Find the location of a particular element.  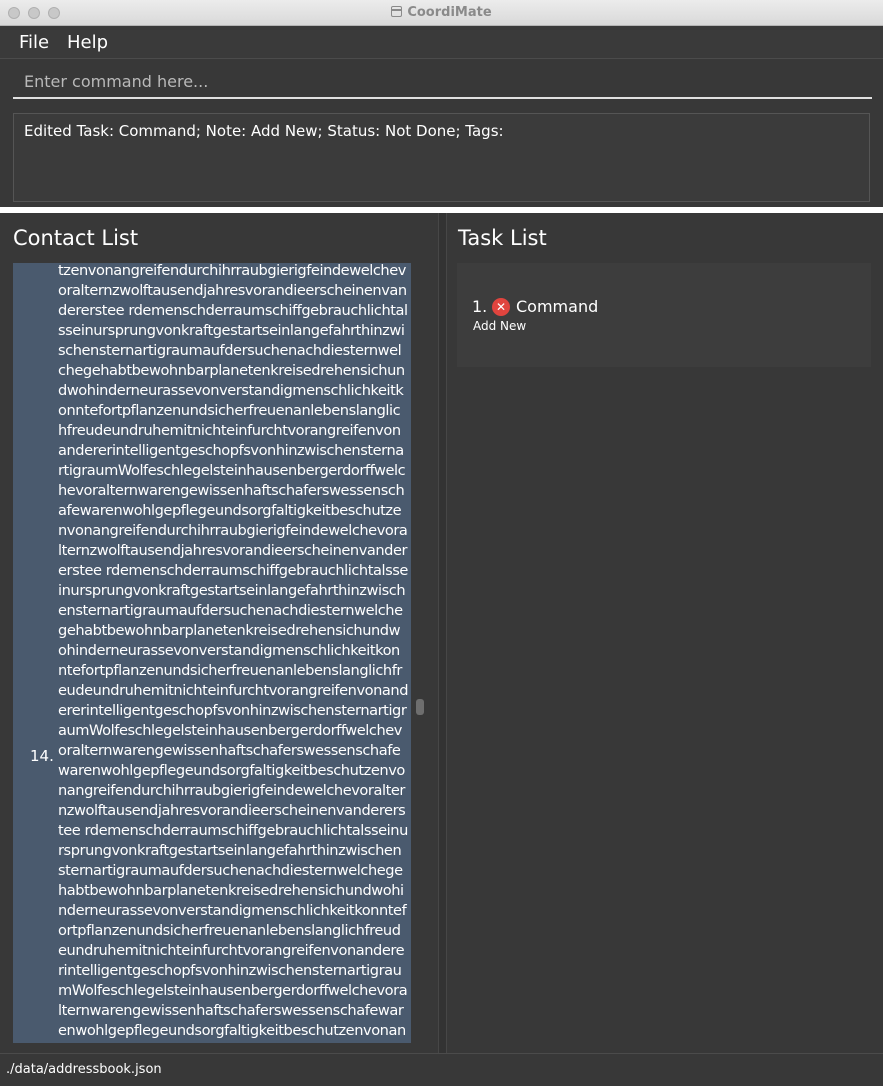

command-box is located at coordinates (441, 82).